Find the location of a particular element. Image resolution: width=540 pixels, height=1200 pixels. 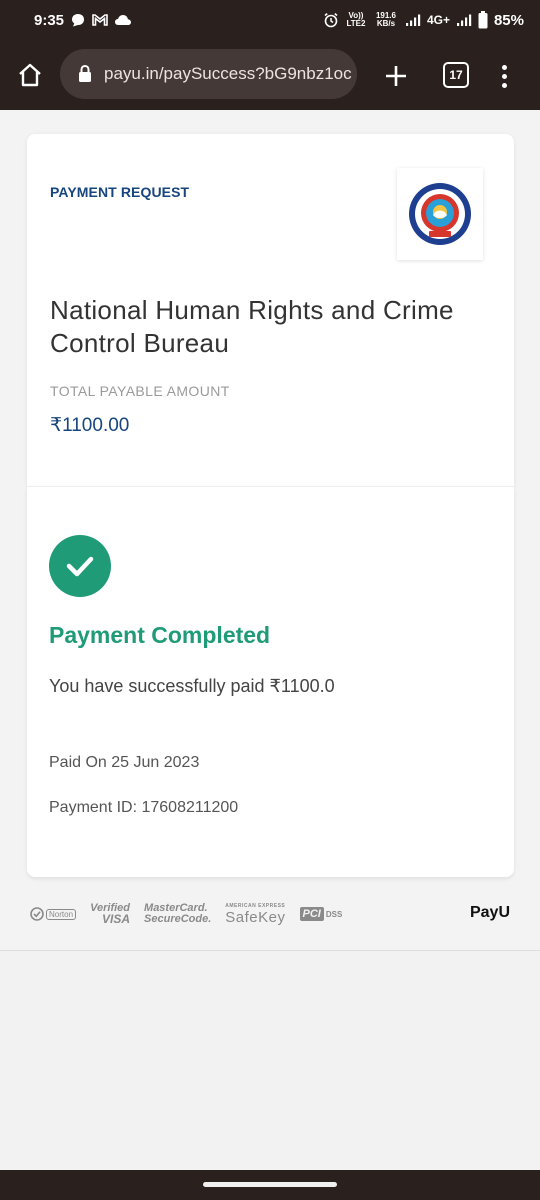

verified-visa-line2: VISA is located at coordinates (116, 919).